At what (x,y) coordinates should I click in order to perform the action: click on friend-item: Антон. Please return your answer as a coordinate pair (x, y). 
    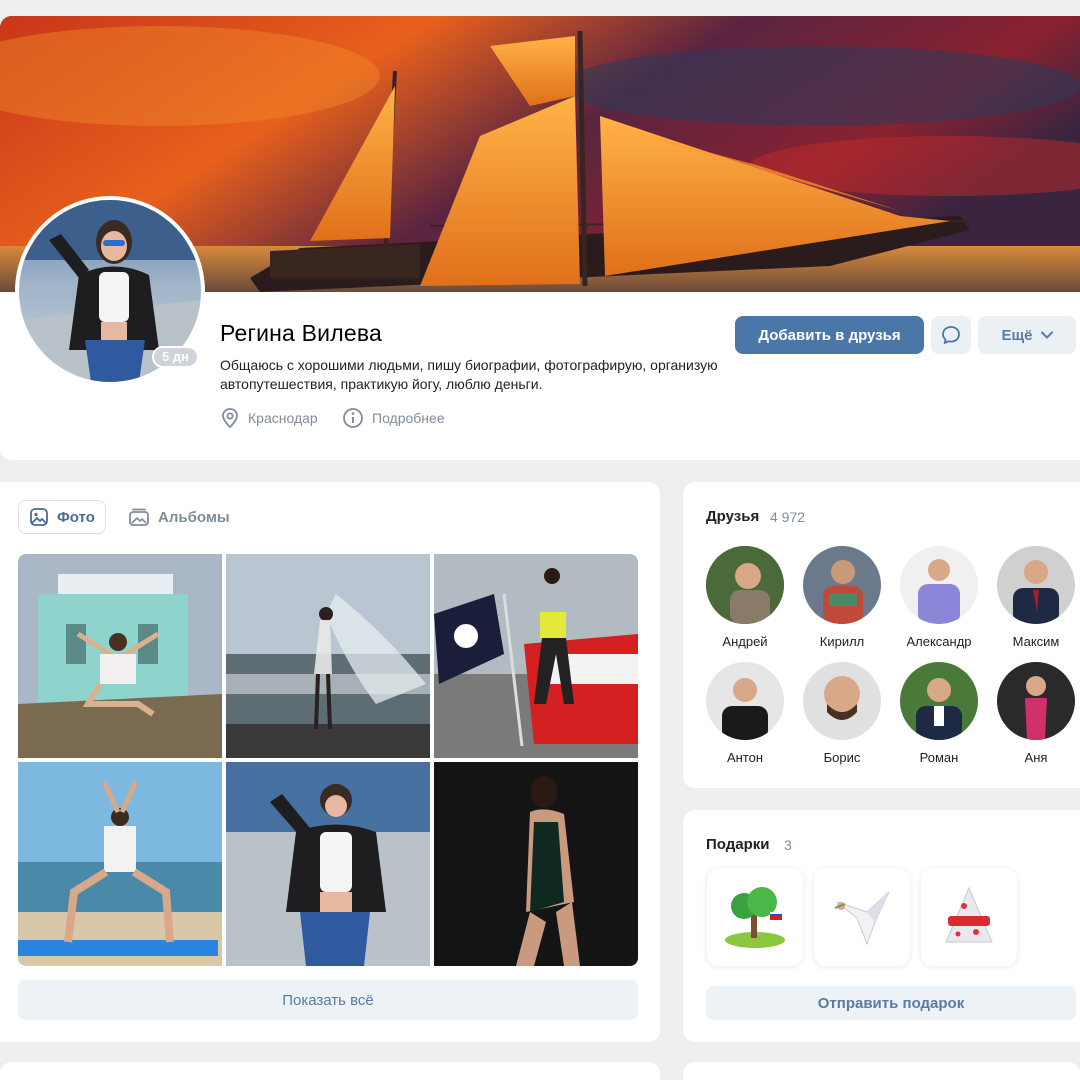
    Looking at the image, I should click on (745, 713).